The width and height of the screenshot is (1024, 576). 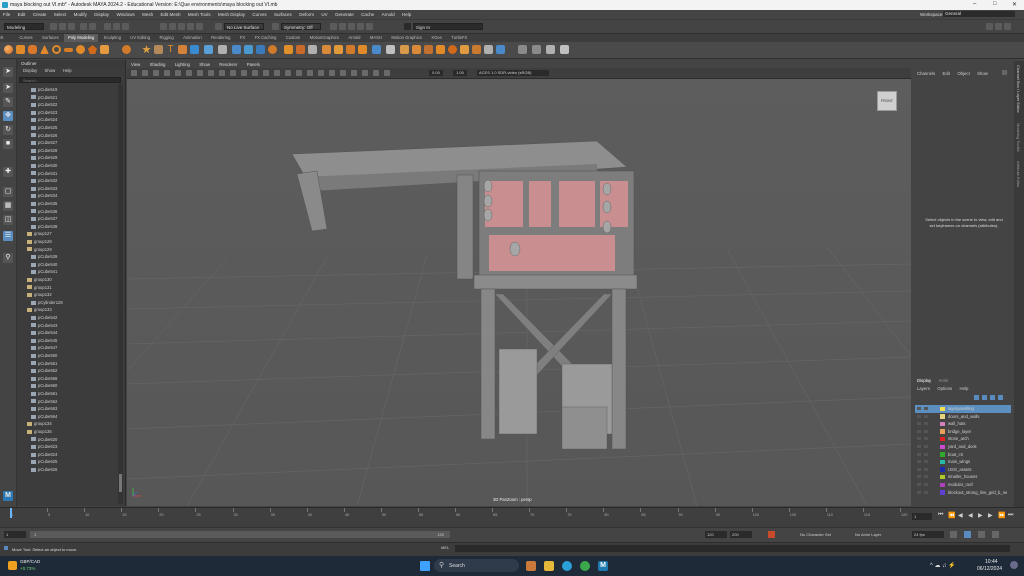 What do you see at coordinates (603, 566) in the screenshot?
I see `maya-taskbar-icon: M` at bounding box center [603, 566].